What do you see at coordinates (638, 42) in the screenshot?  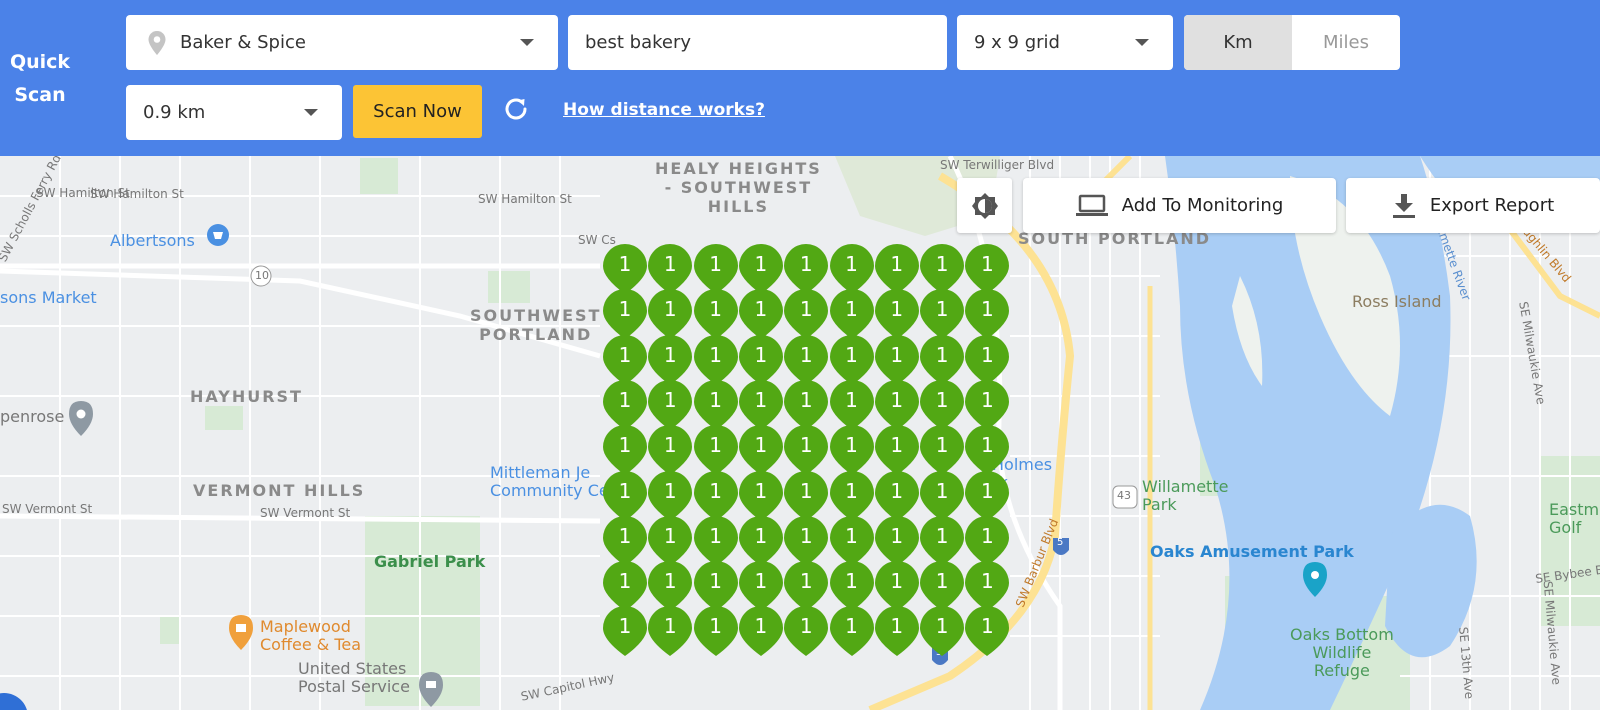 I see `keyword-input-value: best bakery` at bounding box center [638, 42].